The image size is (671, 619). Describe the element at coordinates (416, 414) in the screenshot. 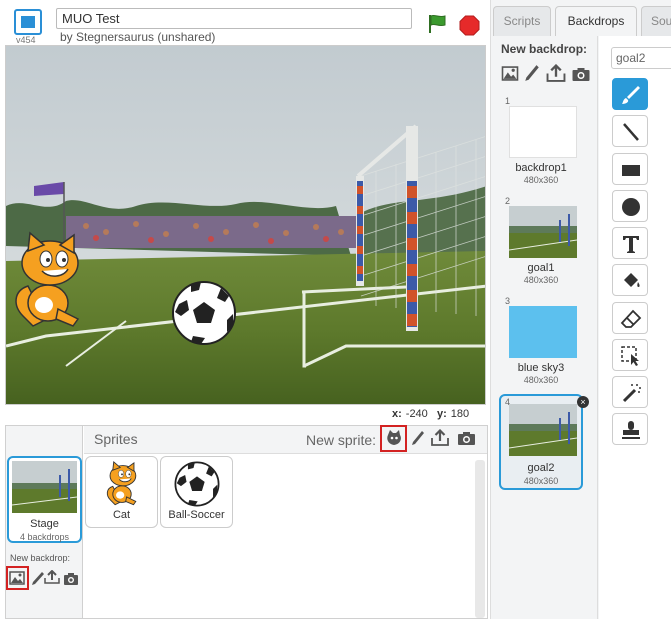

I see `x-coord-value: -240` at that location.